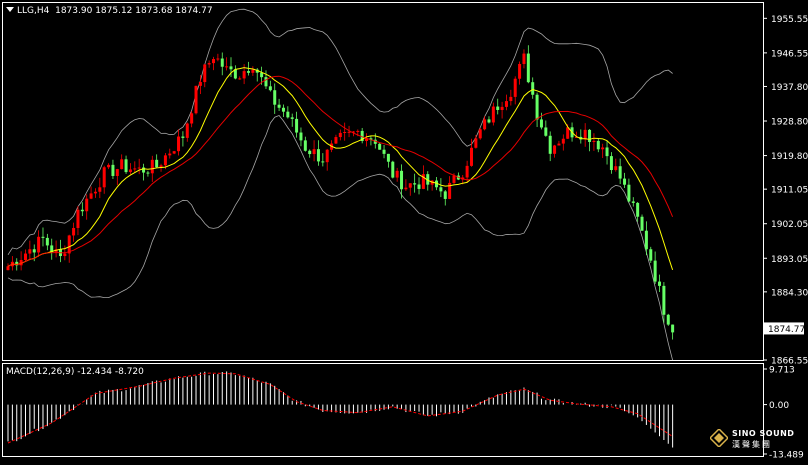 The width and height of the screenshot is (808, 465). Describe the element at coordinates (779, 406) in the screenshot. I see `macd-tick-label: 0.00` at that location.